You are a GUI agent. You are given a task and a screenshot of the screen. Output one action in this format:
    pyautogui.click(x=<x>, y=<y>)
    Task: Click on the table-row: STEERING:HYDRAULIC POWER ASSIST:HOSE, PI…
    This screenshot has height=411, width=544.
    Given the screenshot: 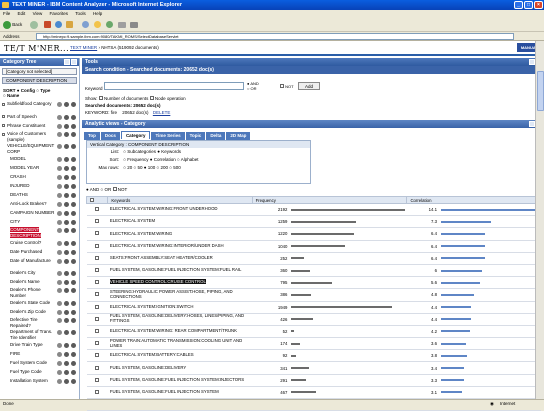 What is the action you would take?
    pyautogui.click(x=313, y=295)
    